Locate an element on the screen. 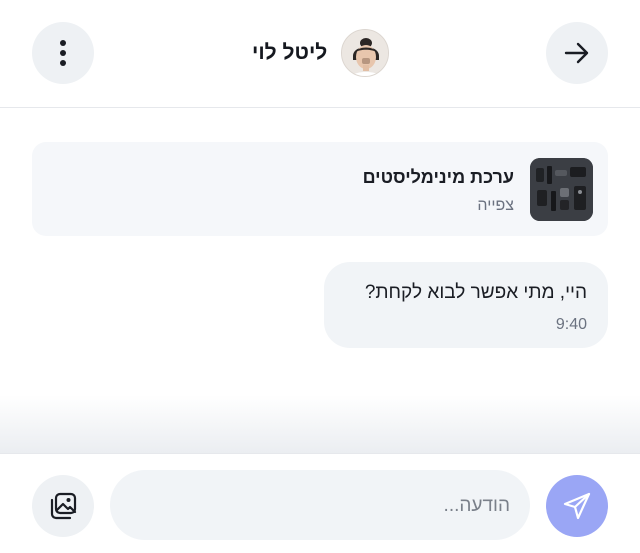 The height and width of the screenshot is (553, 640). more-vertical-icon is located at coordinates (63, 53).